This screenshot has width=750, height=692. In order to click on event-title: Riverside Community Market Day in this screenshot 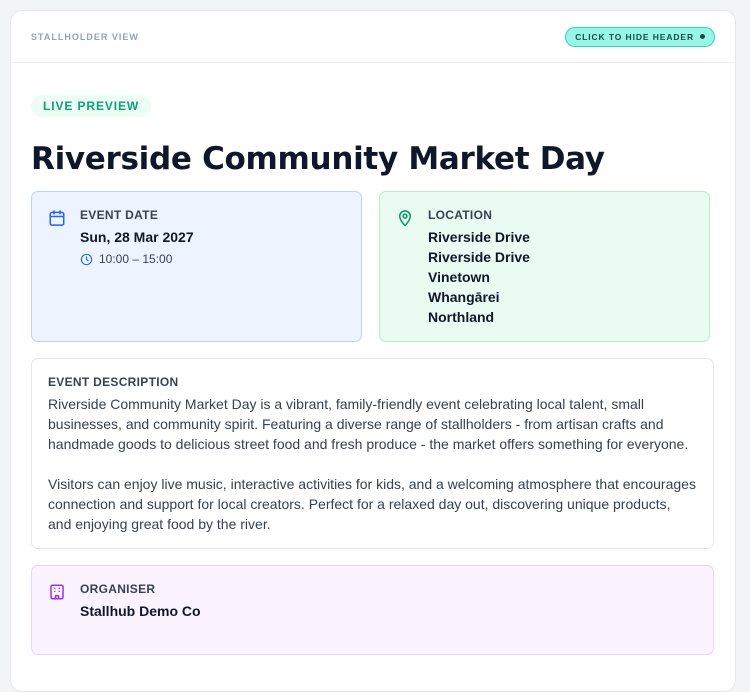, I will do `click(318, 159)`.